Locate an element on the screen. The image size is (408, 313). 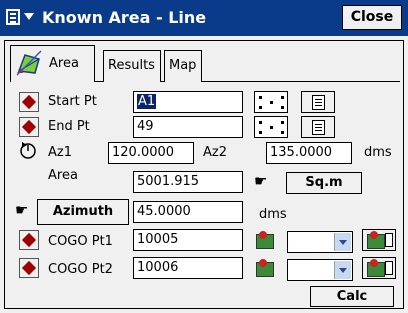
cogo-pt1-label: COGO Pt1 is located at coordinates (80, 241).